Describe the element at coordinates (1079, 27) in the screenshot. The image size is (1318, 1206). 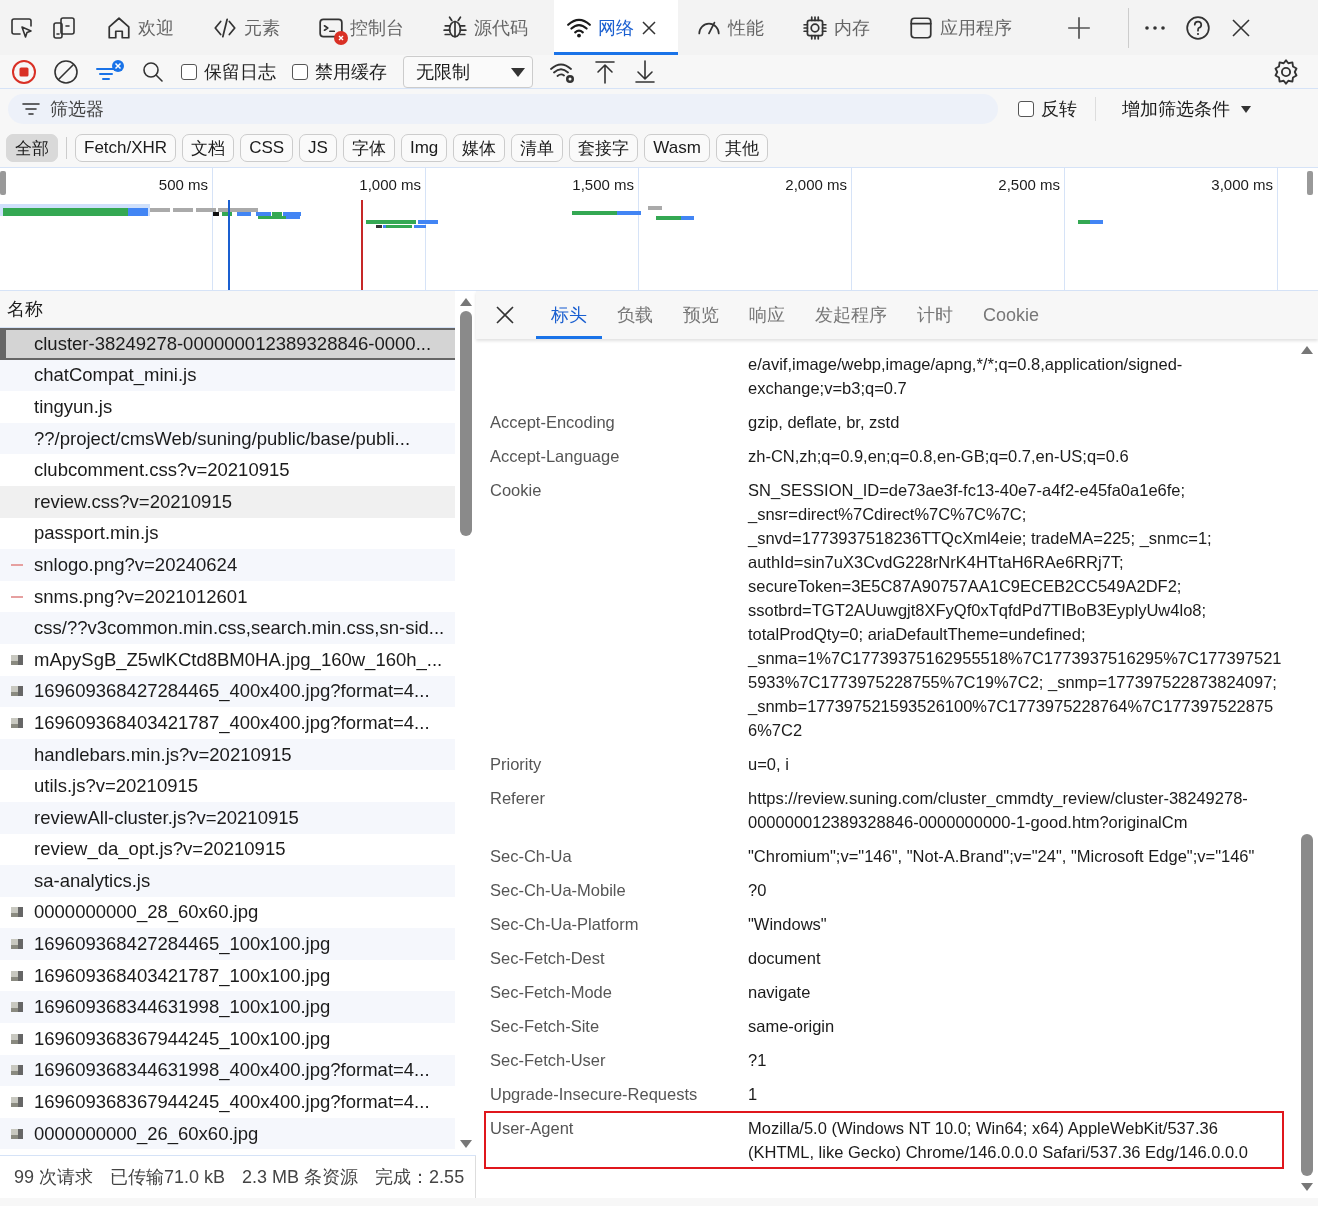
I see `plus-icon` at that location.